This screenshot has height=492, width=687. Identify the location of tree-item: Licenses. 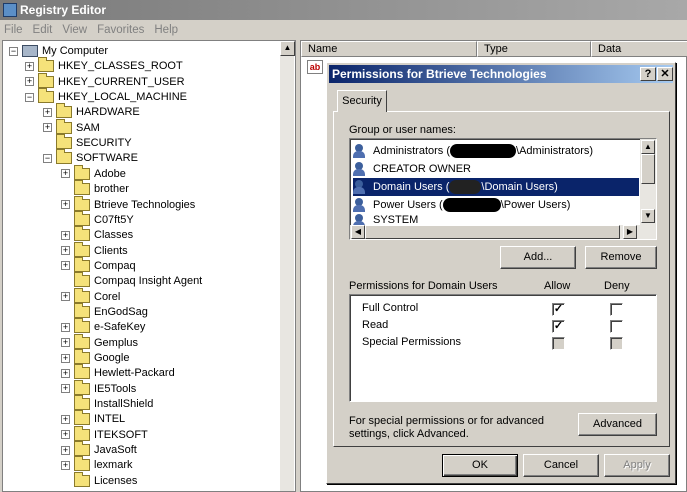
(99, 480).